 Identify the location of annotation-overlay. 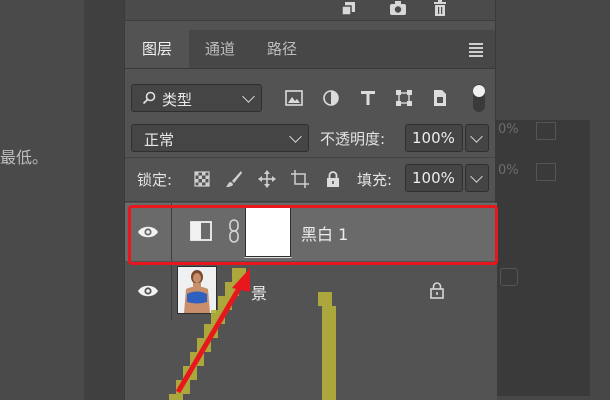
(252, 334).